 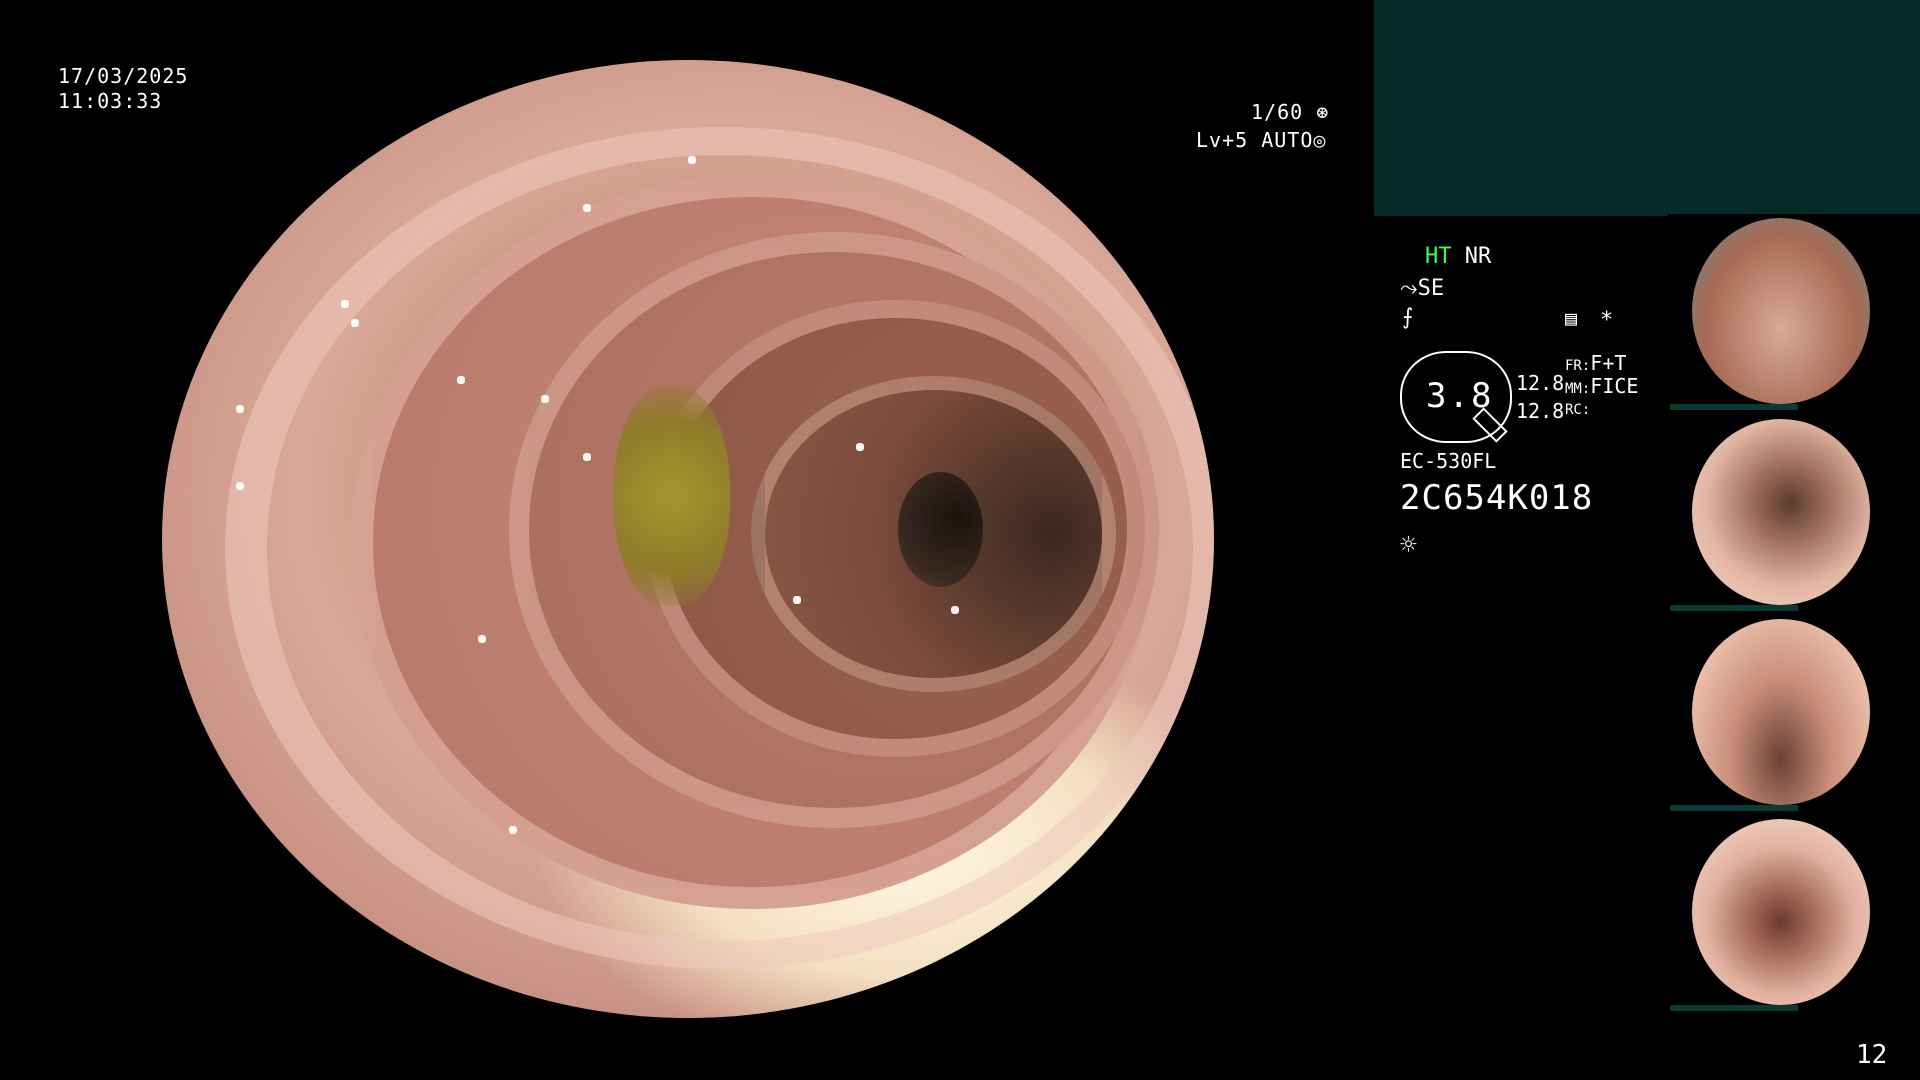 I want to click on nr-indicator: NR, so click(x=1478, y=256).